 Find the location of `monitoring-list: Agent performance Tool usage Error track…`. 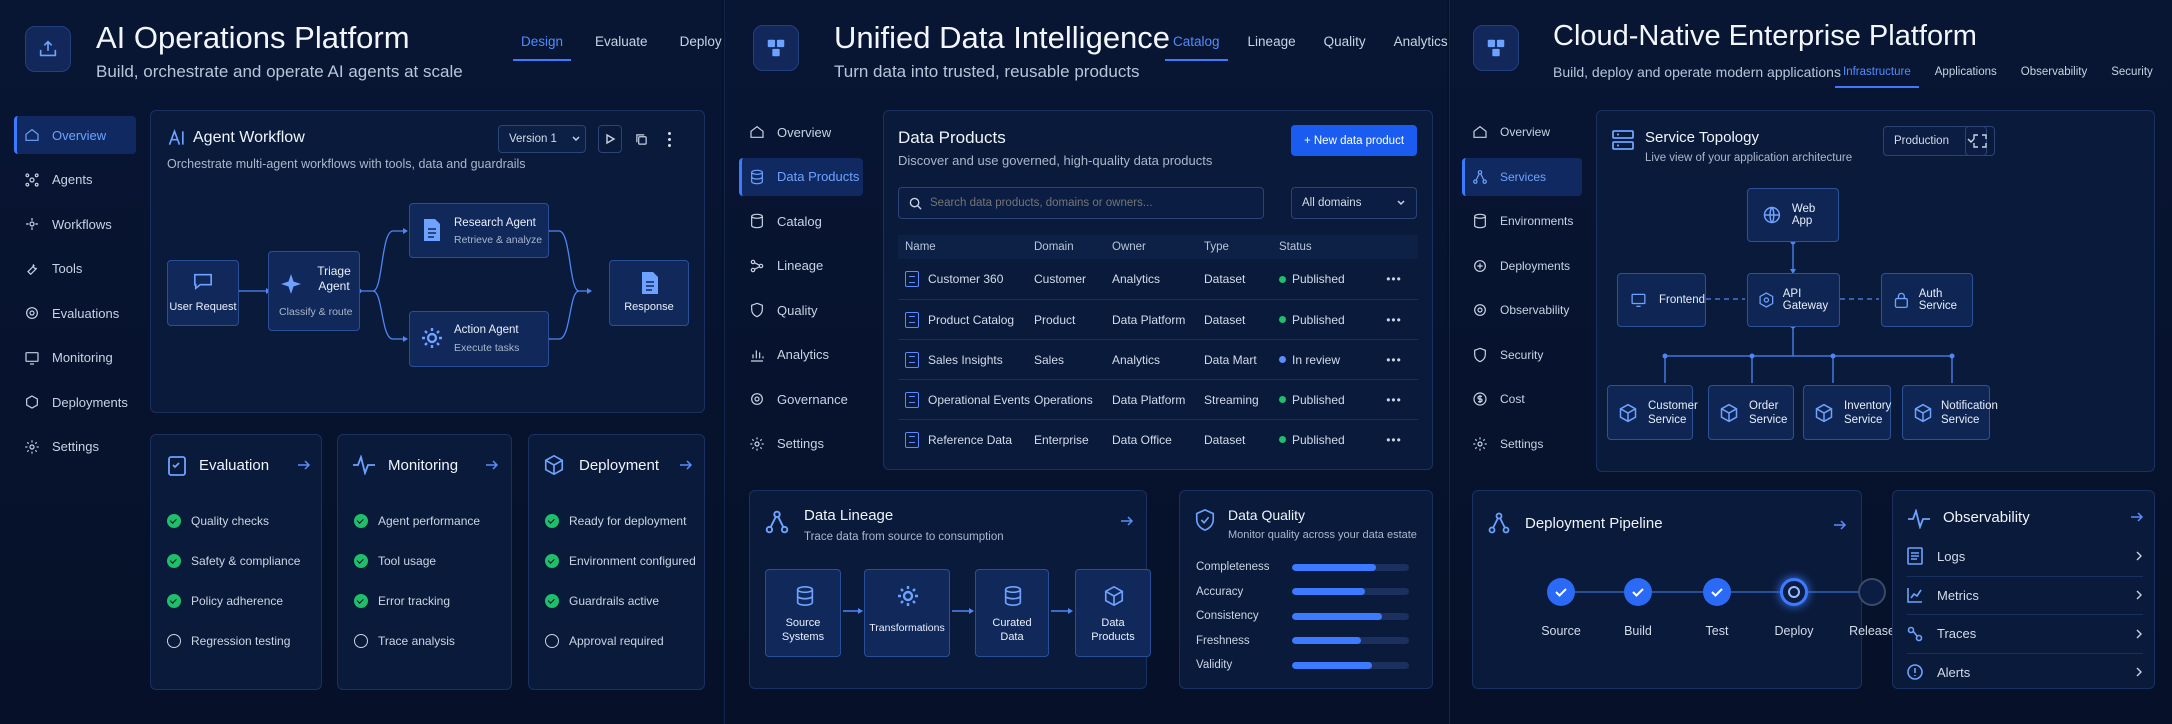

monitoring-list: Agent performance Tool usage Error track… is located at coordinates (417, 581).